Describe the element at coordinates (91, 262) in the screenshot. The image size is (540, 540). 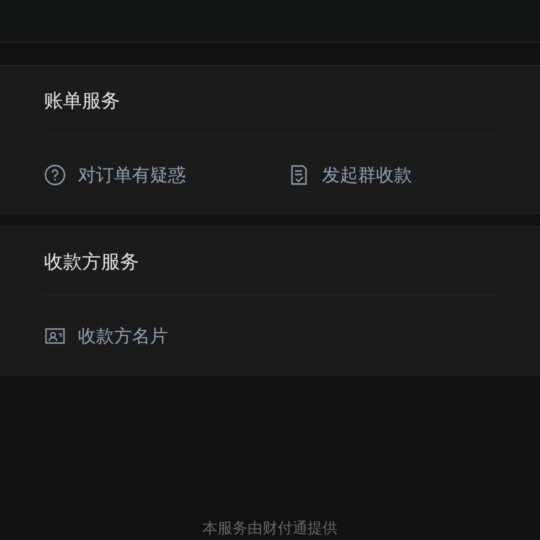
I see `section-title: 收款方服务` at that location.